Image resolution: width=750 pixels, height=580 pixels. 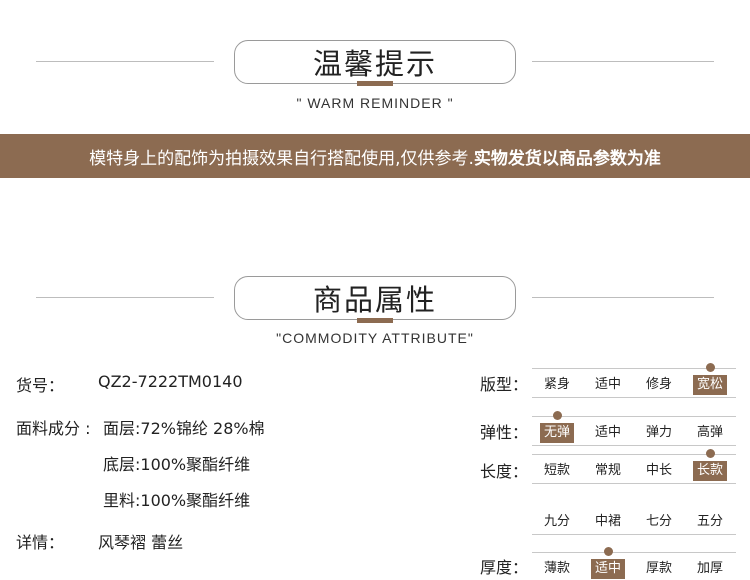 I want to click on reminder-right-line, so click(x=623, y=61).